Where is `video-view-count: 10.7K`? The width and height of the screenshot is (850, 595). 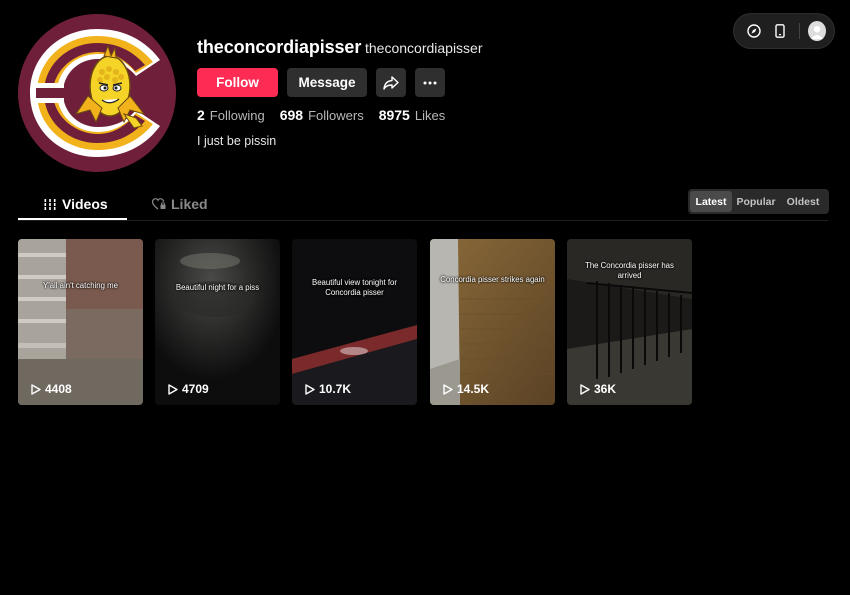 video-view-count: 10.7K is located at coordinates (328, 389).